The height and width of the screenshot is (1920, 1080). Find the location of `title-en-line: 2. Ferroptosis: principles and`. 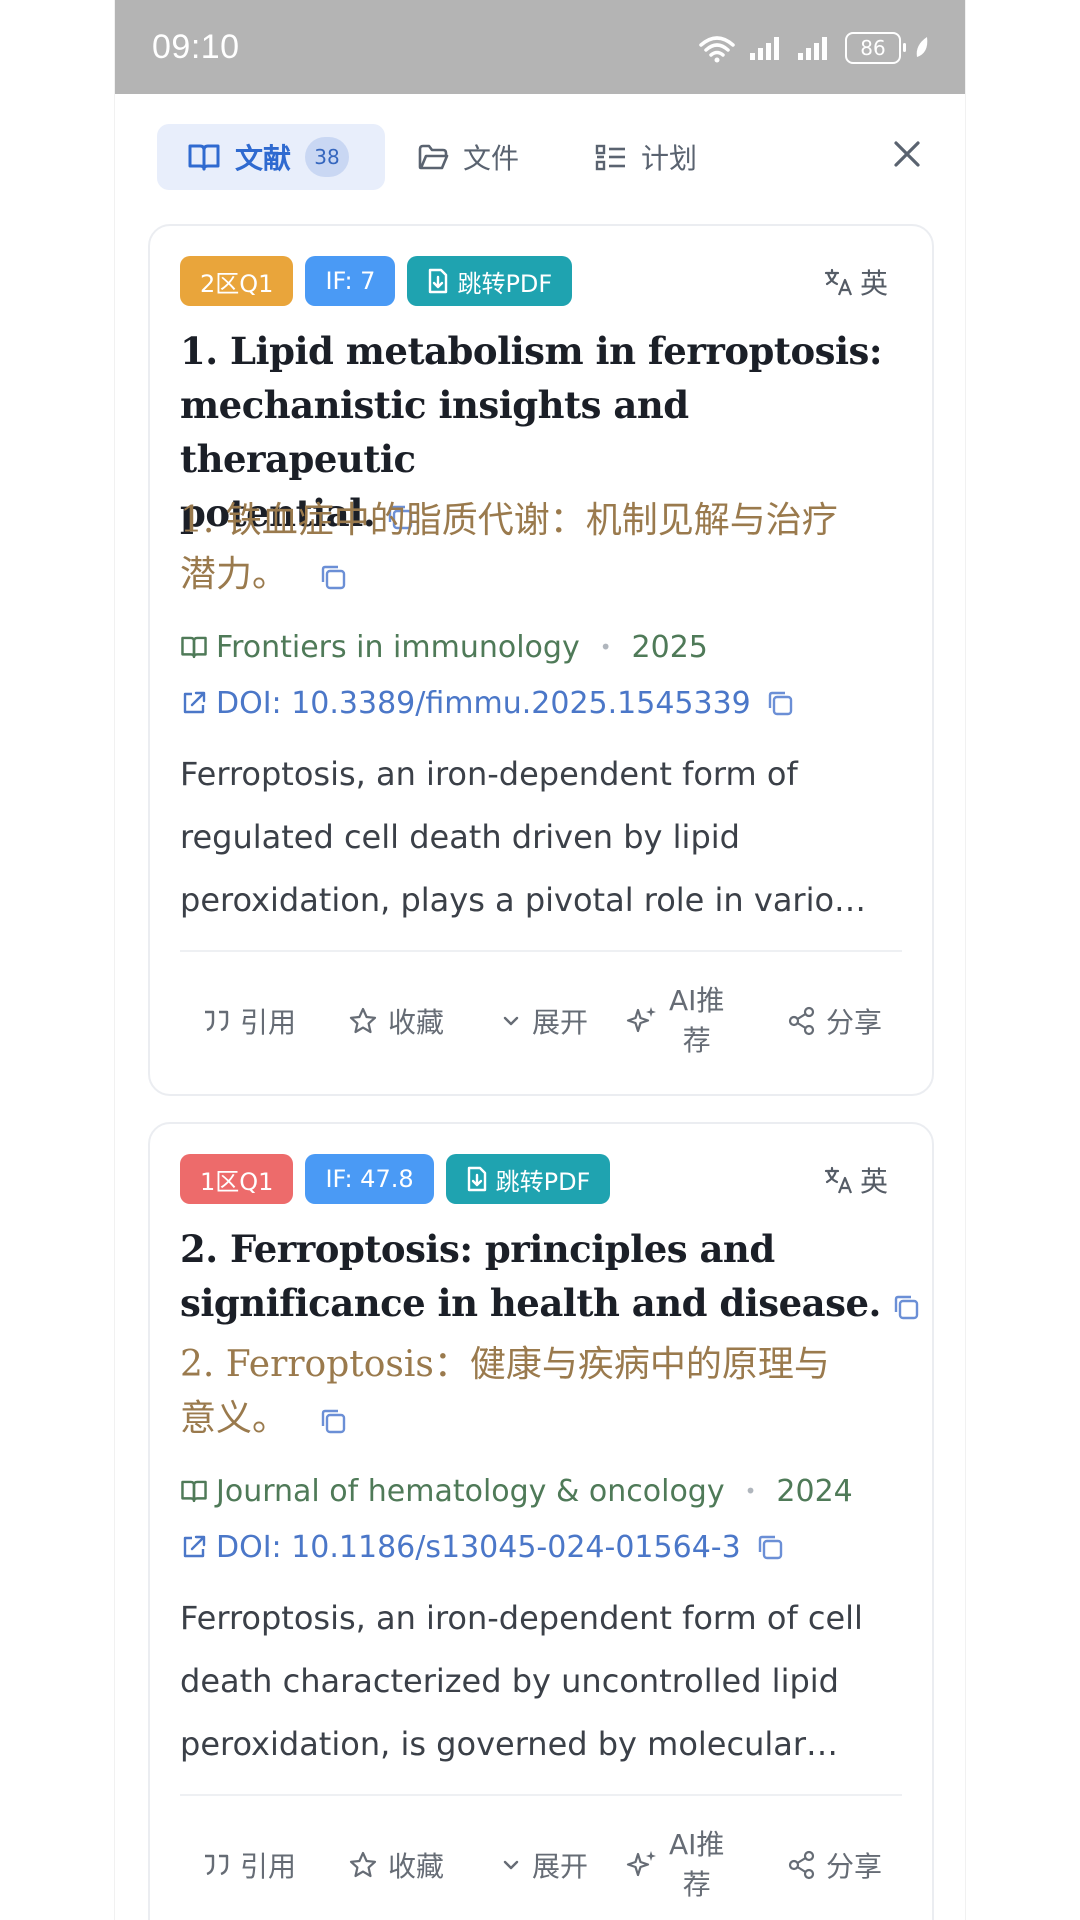

title-en-line: 2. Ferroptosis: principles and is located at coordinates (477, 1249).